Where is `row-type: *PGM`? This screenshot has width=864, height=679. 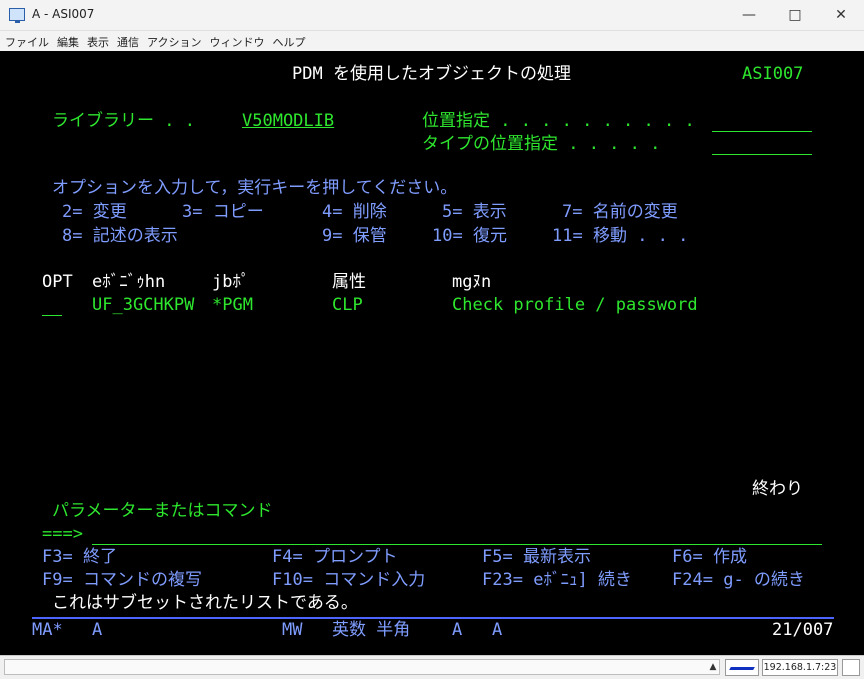 row-type: *PGM is located at coordinates (232, 305).